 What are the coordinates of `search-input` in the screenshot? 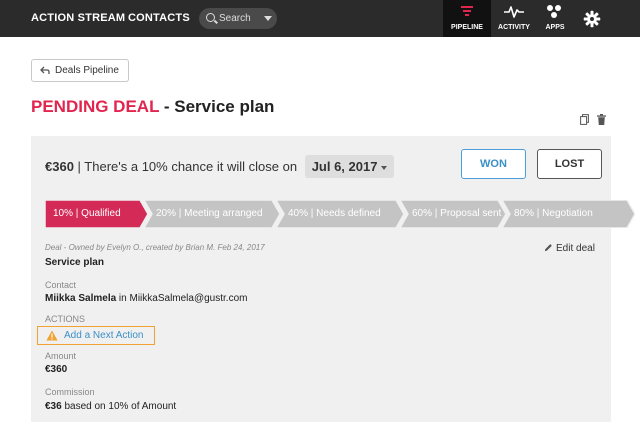 It's located at (240, 18).